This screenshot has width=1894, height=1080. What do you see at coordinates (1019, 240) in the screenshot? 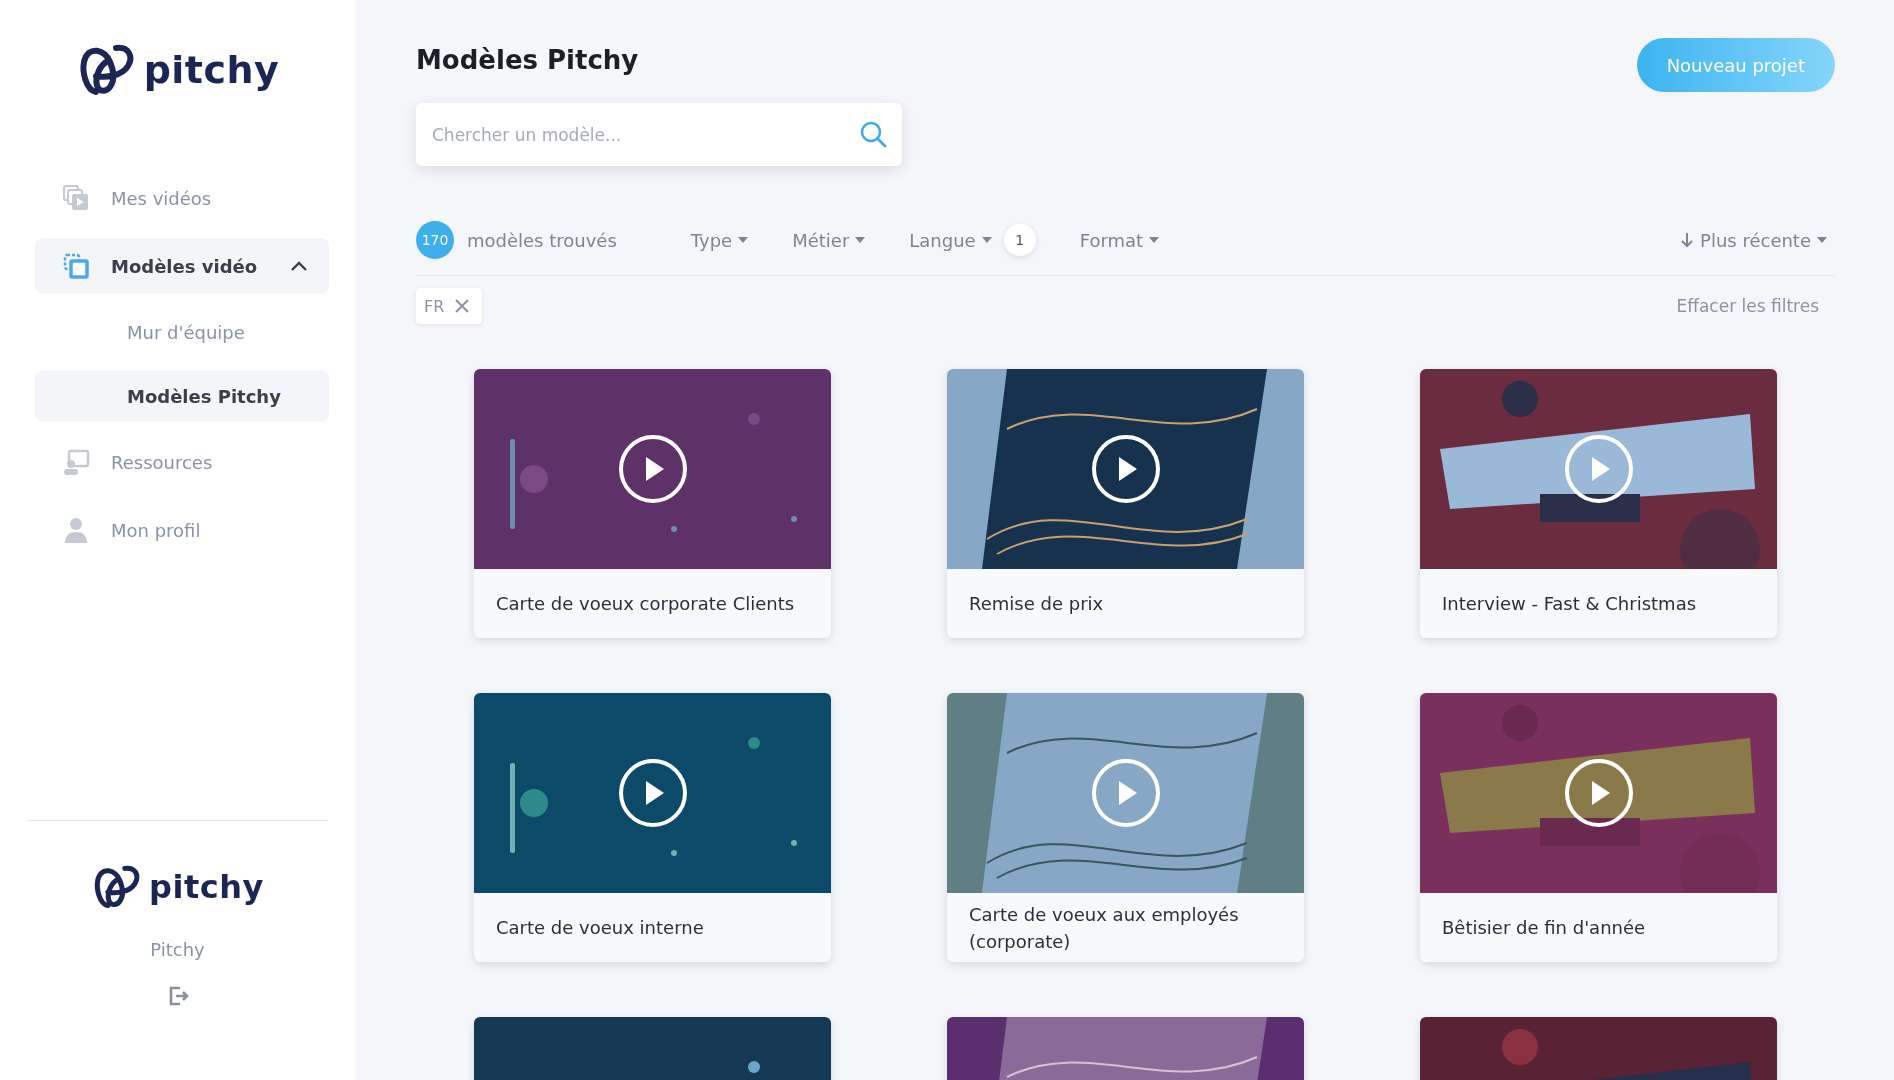
I see `filter-count-badge: 1` at bounding box center [1019, 240].